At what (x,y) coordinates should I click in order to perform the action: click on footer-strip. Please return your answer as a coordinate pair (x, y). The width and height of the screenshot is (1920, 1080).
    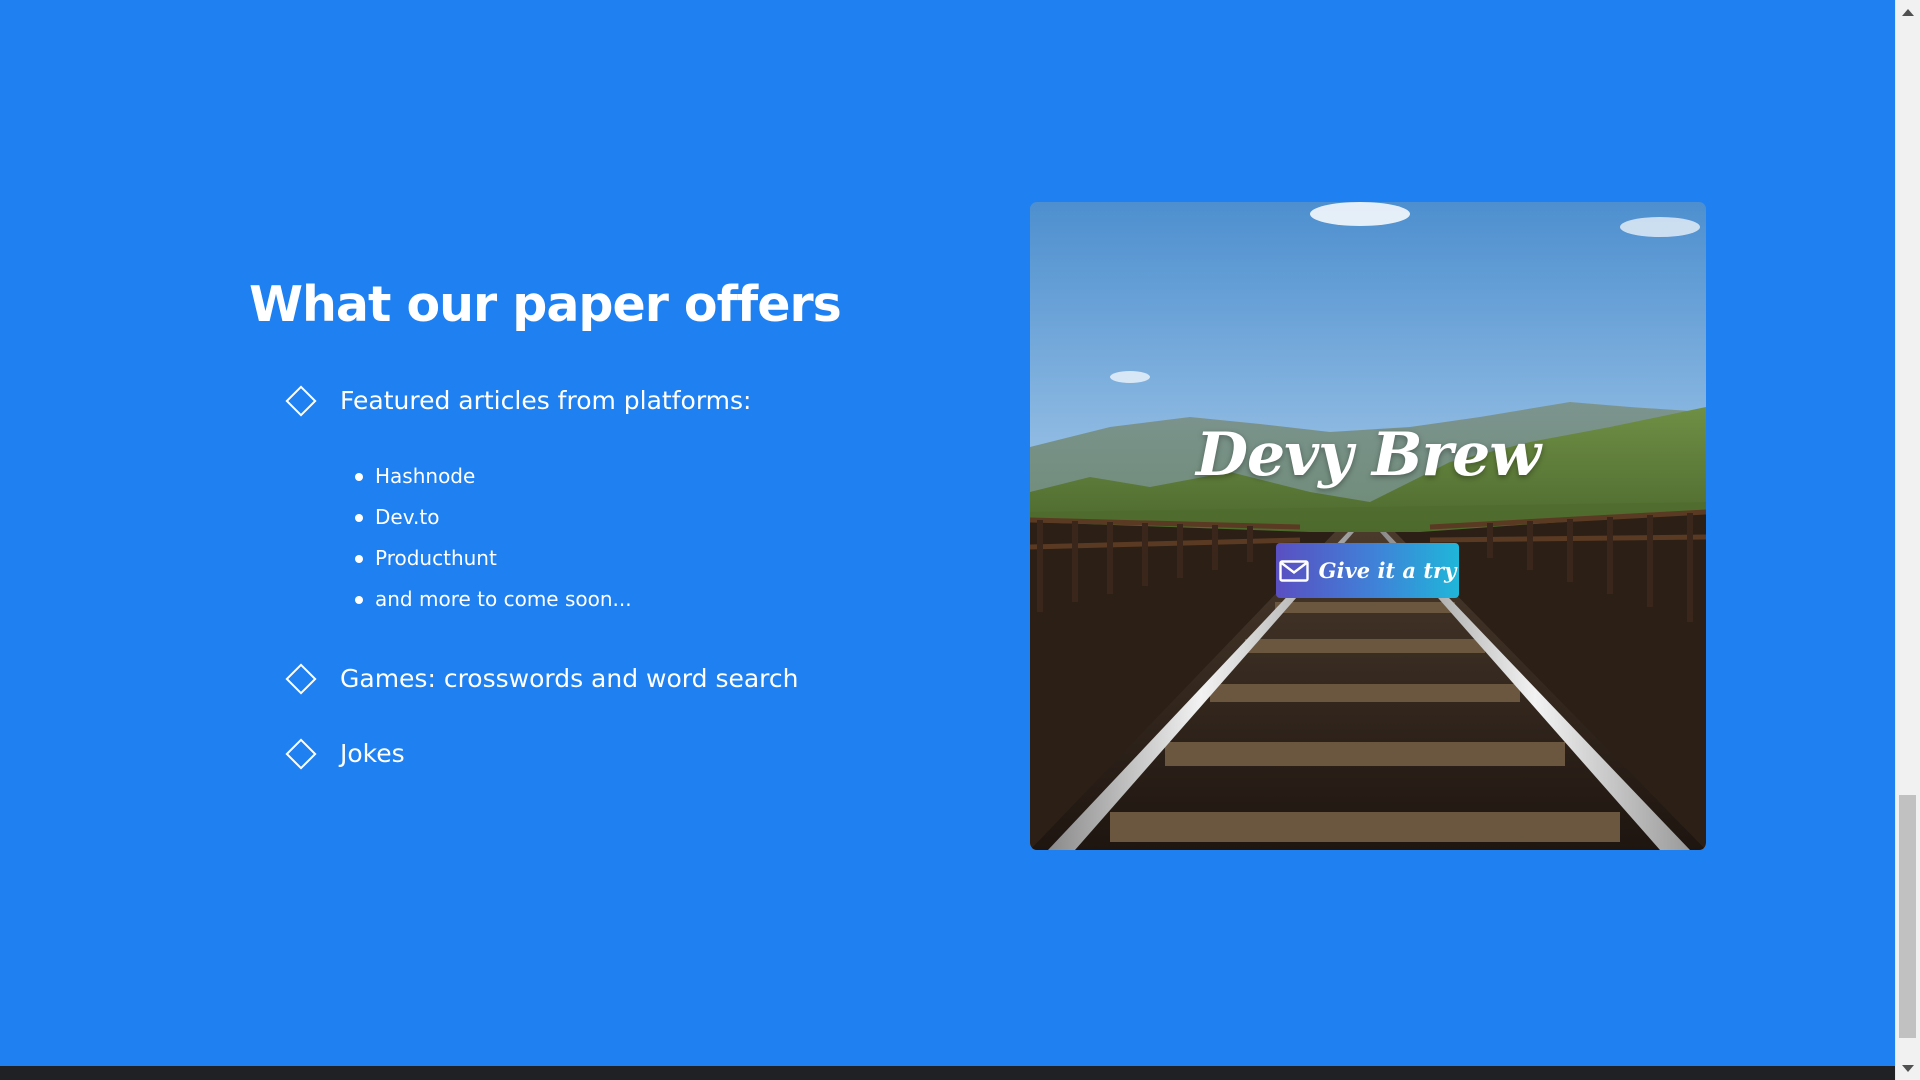
    Looking at the image, I should click on (947, 1073).